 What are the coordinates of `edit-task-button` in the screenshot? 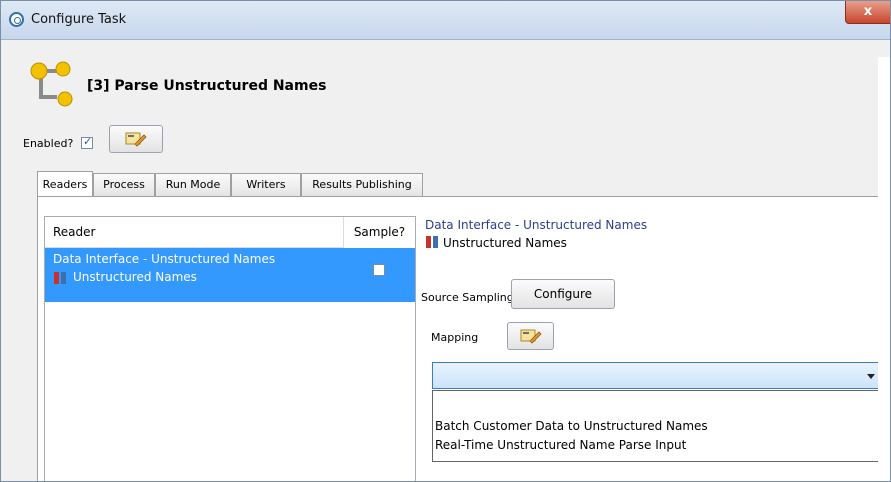 It's located at (136, 139).